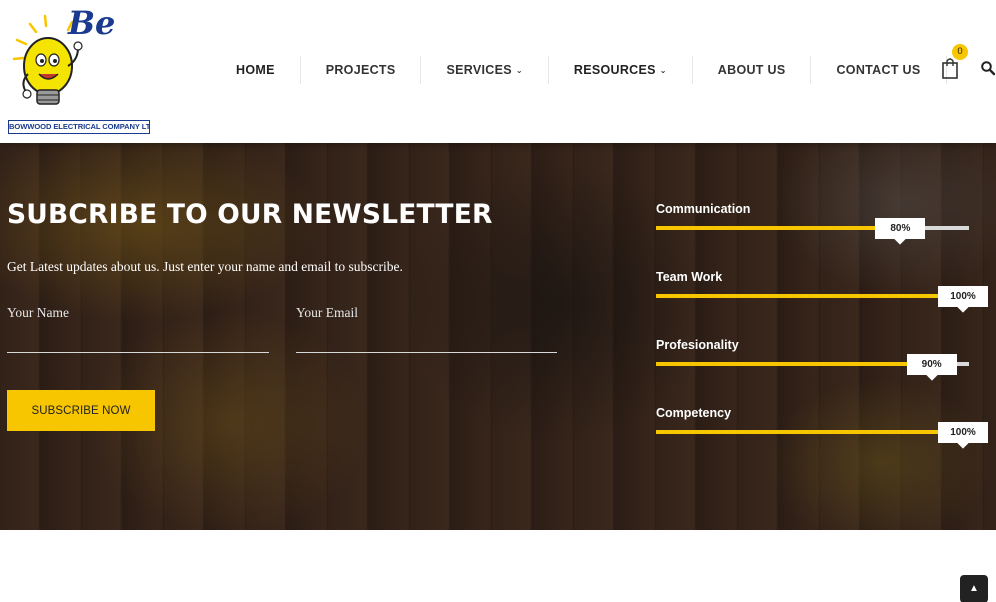 Image resolution: width=996 pixels, height=602 pixels. What do you see at coordinates (479, 70) in the screenshot?
I see `nav-label: SERVICES` at bounding box center [479, 70].